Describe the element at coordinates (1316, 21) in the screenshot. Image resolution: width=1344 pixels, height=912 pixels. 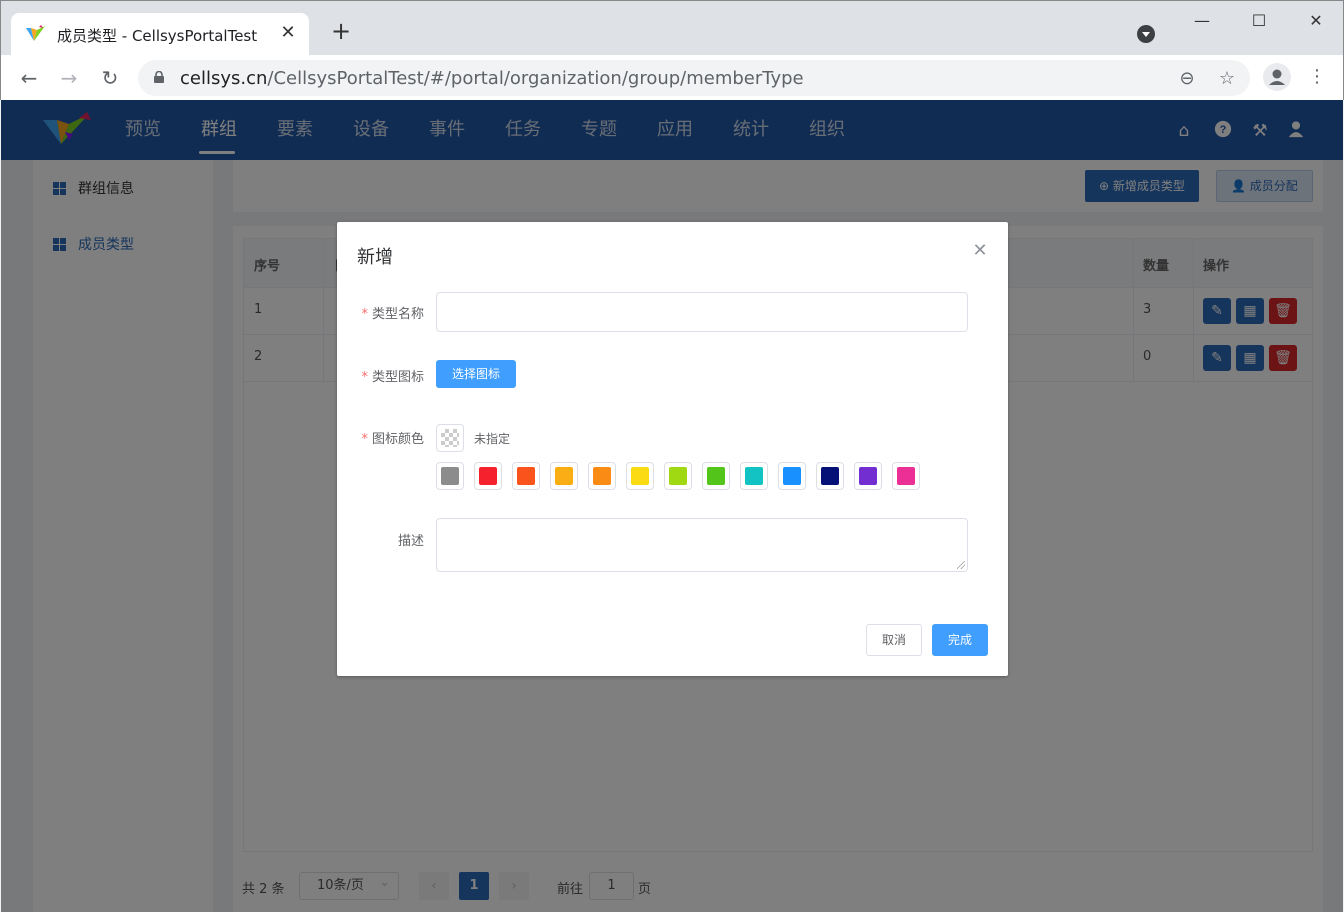
I see `window-close-icon: ✕` at that location.